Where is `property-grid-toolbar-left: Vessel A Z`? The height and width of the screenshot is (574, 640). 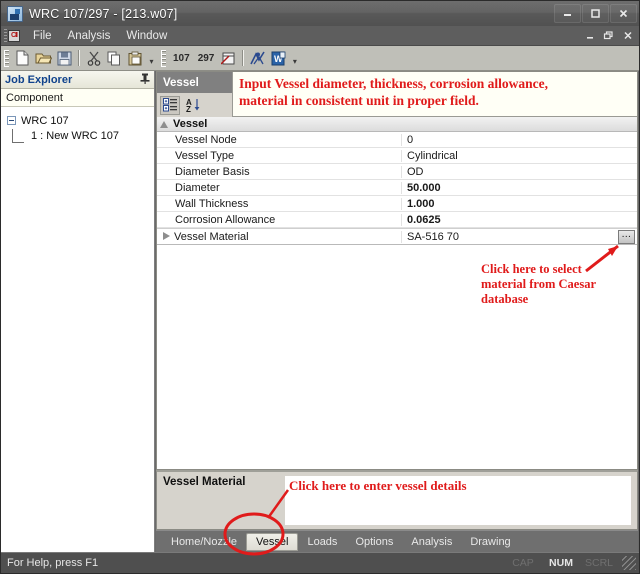 property-grid-toolbar-left: Vessel A Z is located at coordinates (194, 94).